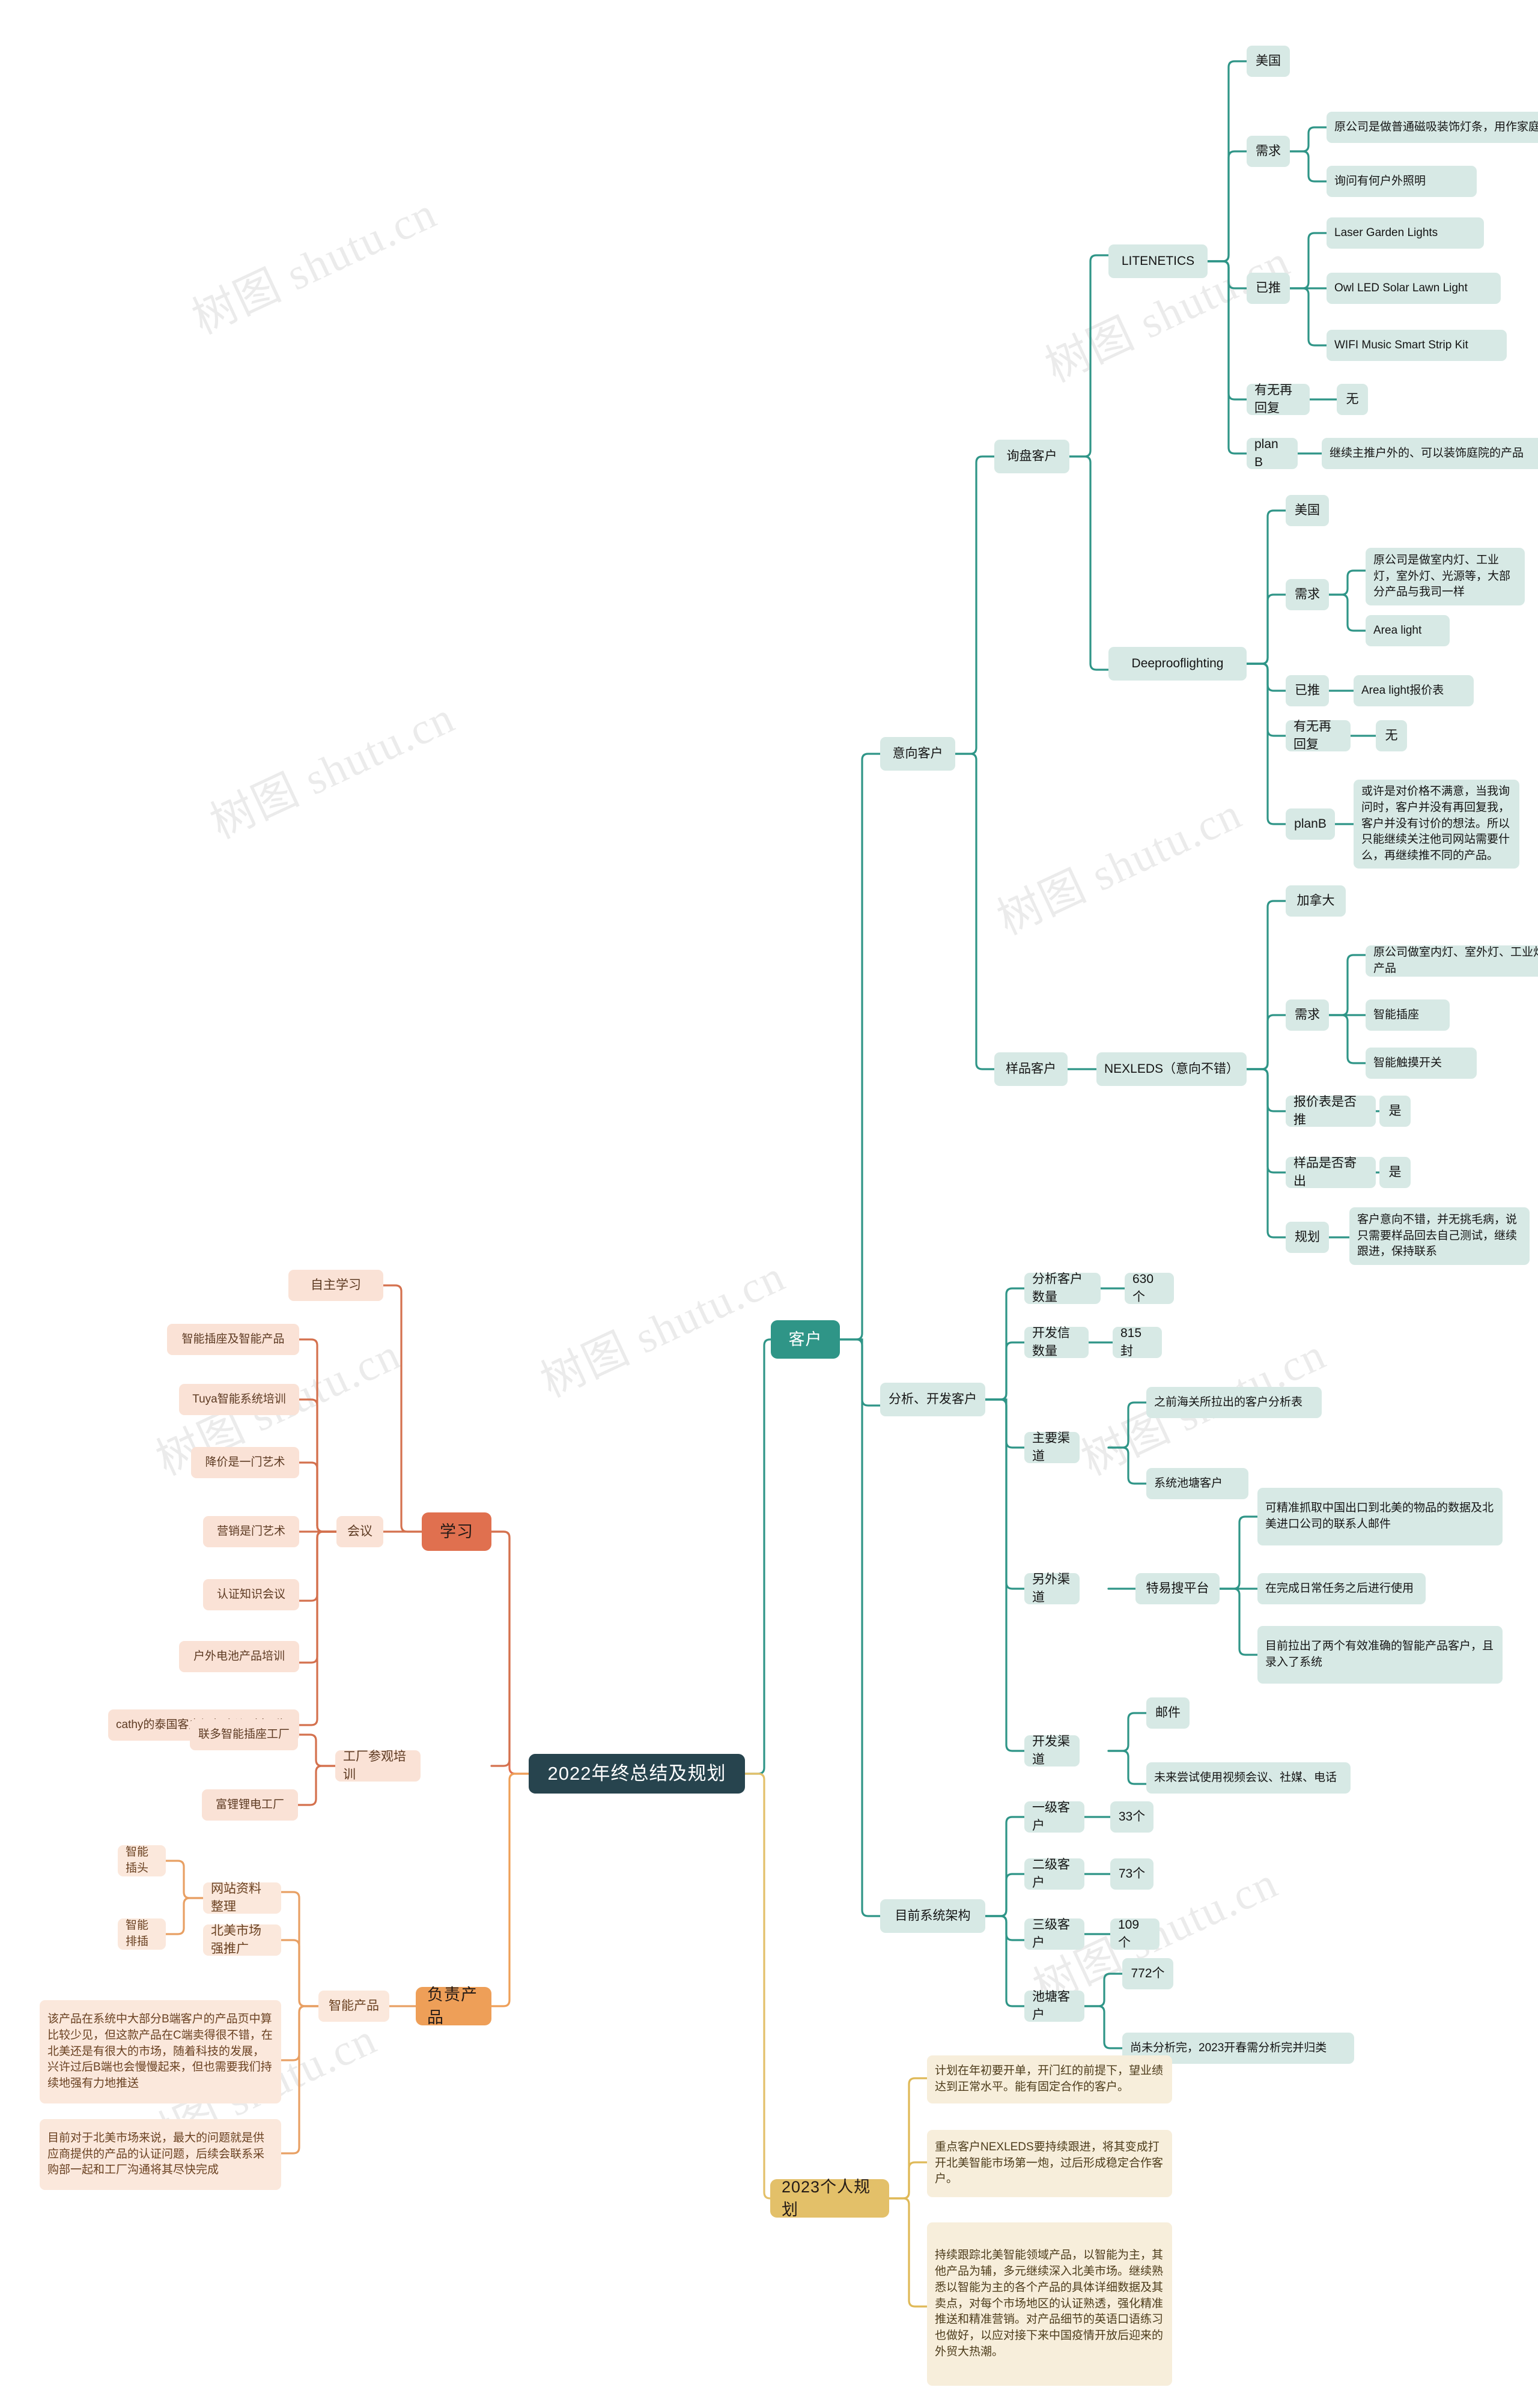  Describe the element at coordinates (1132, 1817) in the screenshot. I see `node-level1-value: 33个` at that location.